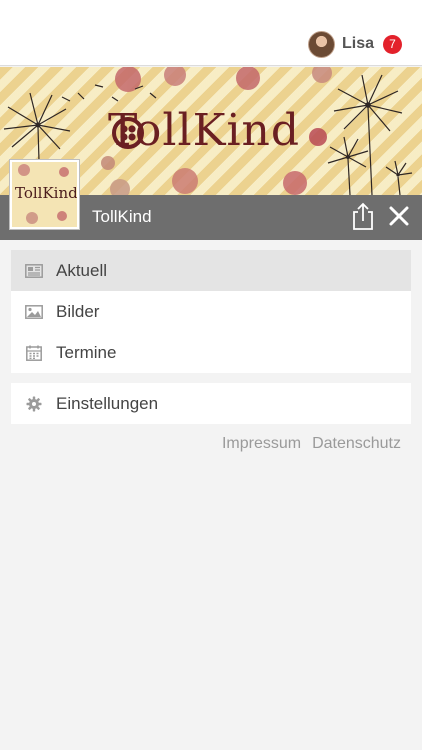 Image resolution: width=422 pixels, height=750 pixels. I want to click on menu-label: Einstellungen, so click(107, 403).